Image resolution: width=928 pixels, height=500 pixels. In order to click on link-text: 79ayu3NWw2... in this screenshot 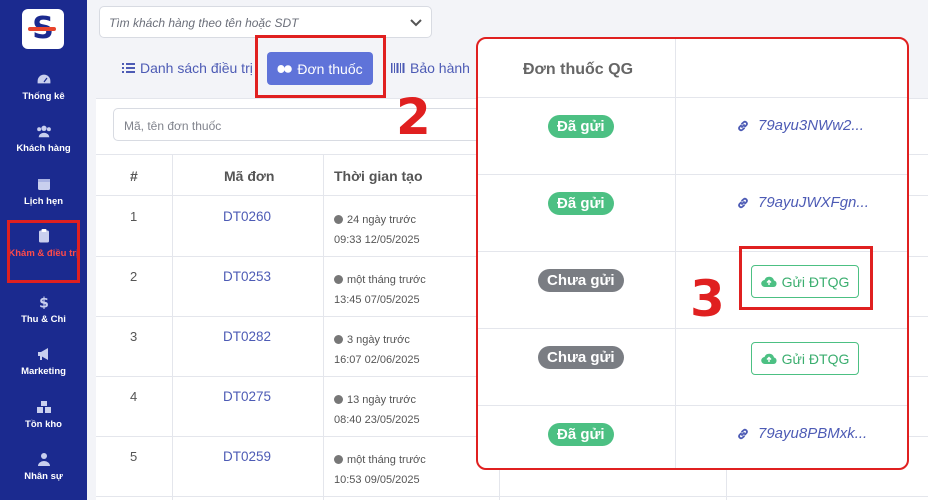, I will do `click(811, 125)`.